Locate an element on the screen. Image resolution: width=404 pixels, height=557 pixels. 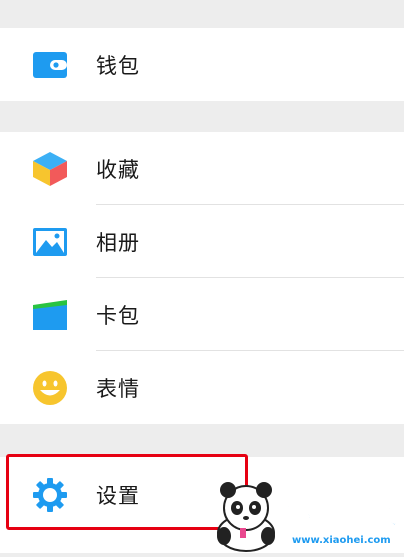
card-icon is located at coordinates (50, 315).